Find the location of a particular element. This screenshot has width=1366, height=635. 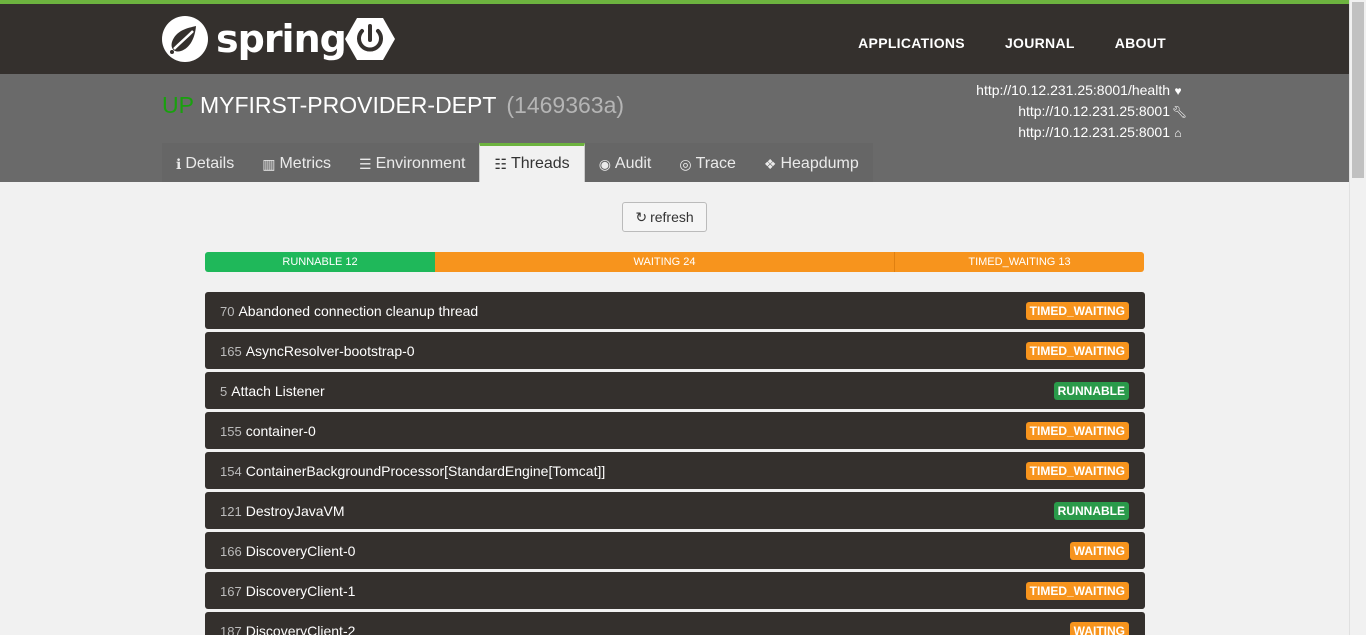

nav-applications: APPLICATIONS is located at coordinates (911, 43).